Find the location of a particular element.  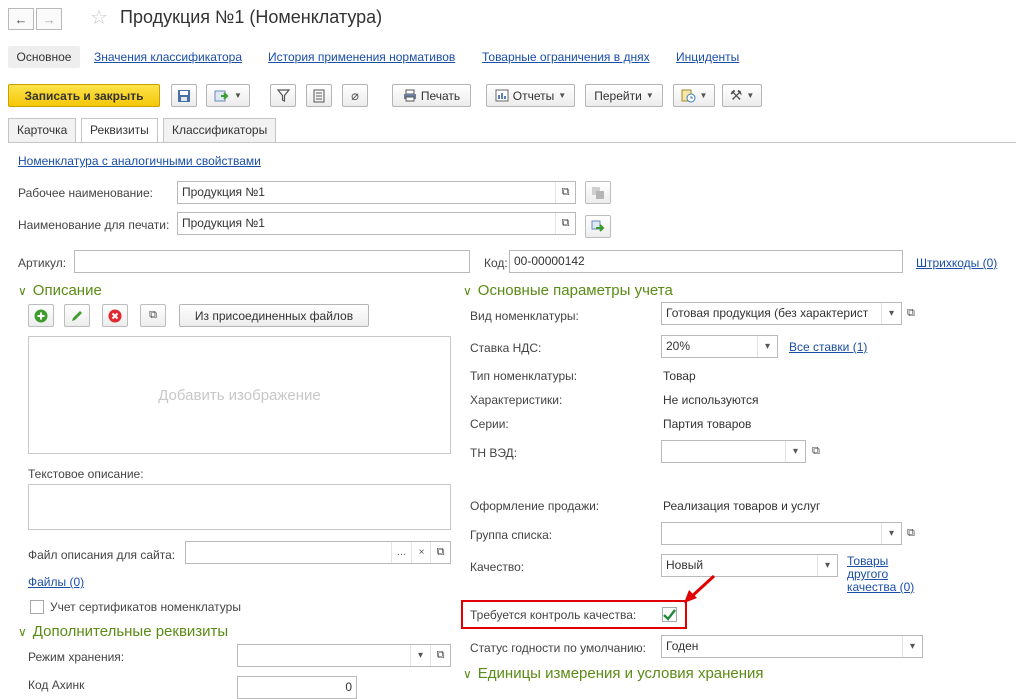

print-button: Печать is located at coordinates (431, 95).